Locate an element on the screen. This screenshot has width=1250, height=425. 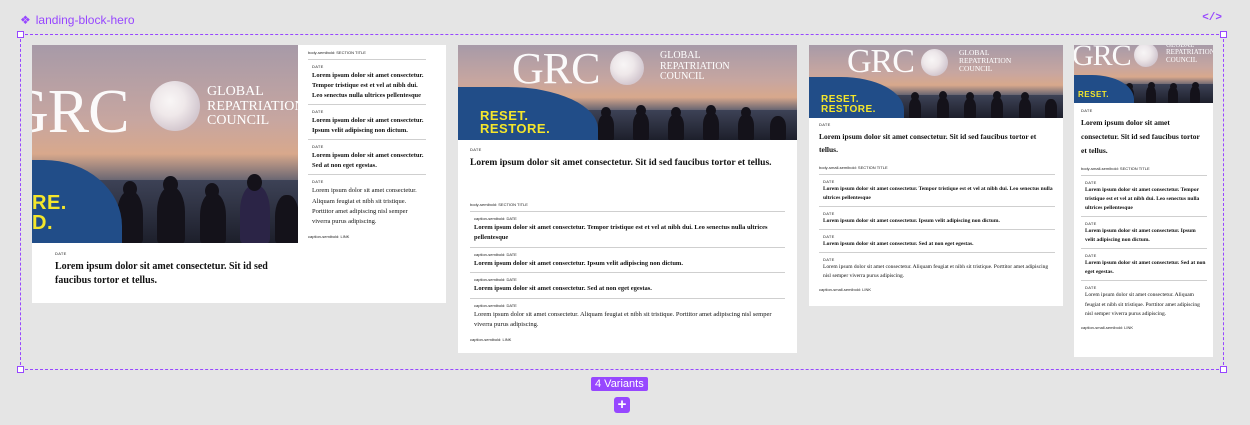
resize-handle-top-right is located at coordinates (1223, 34).